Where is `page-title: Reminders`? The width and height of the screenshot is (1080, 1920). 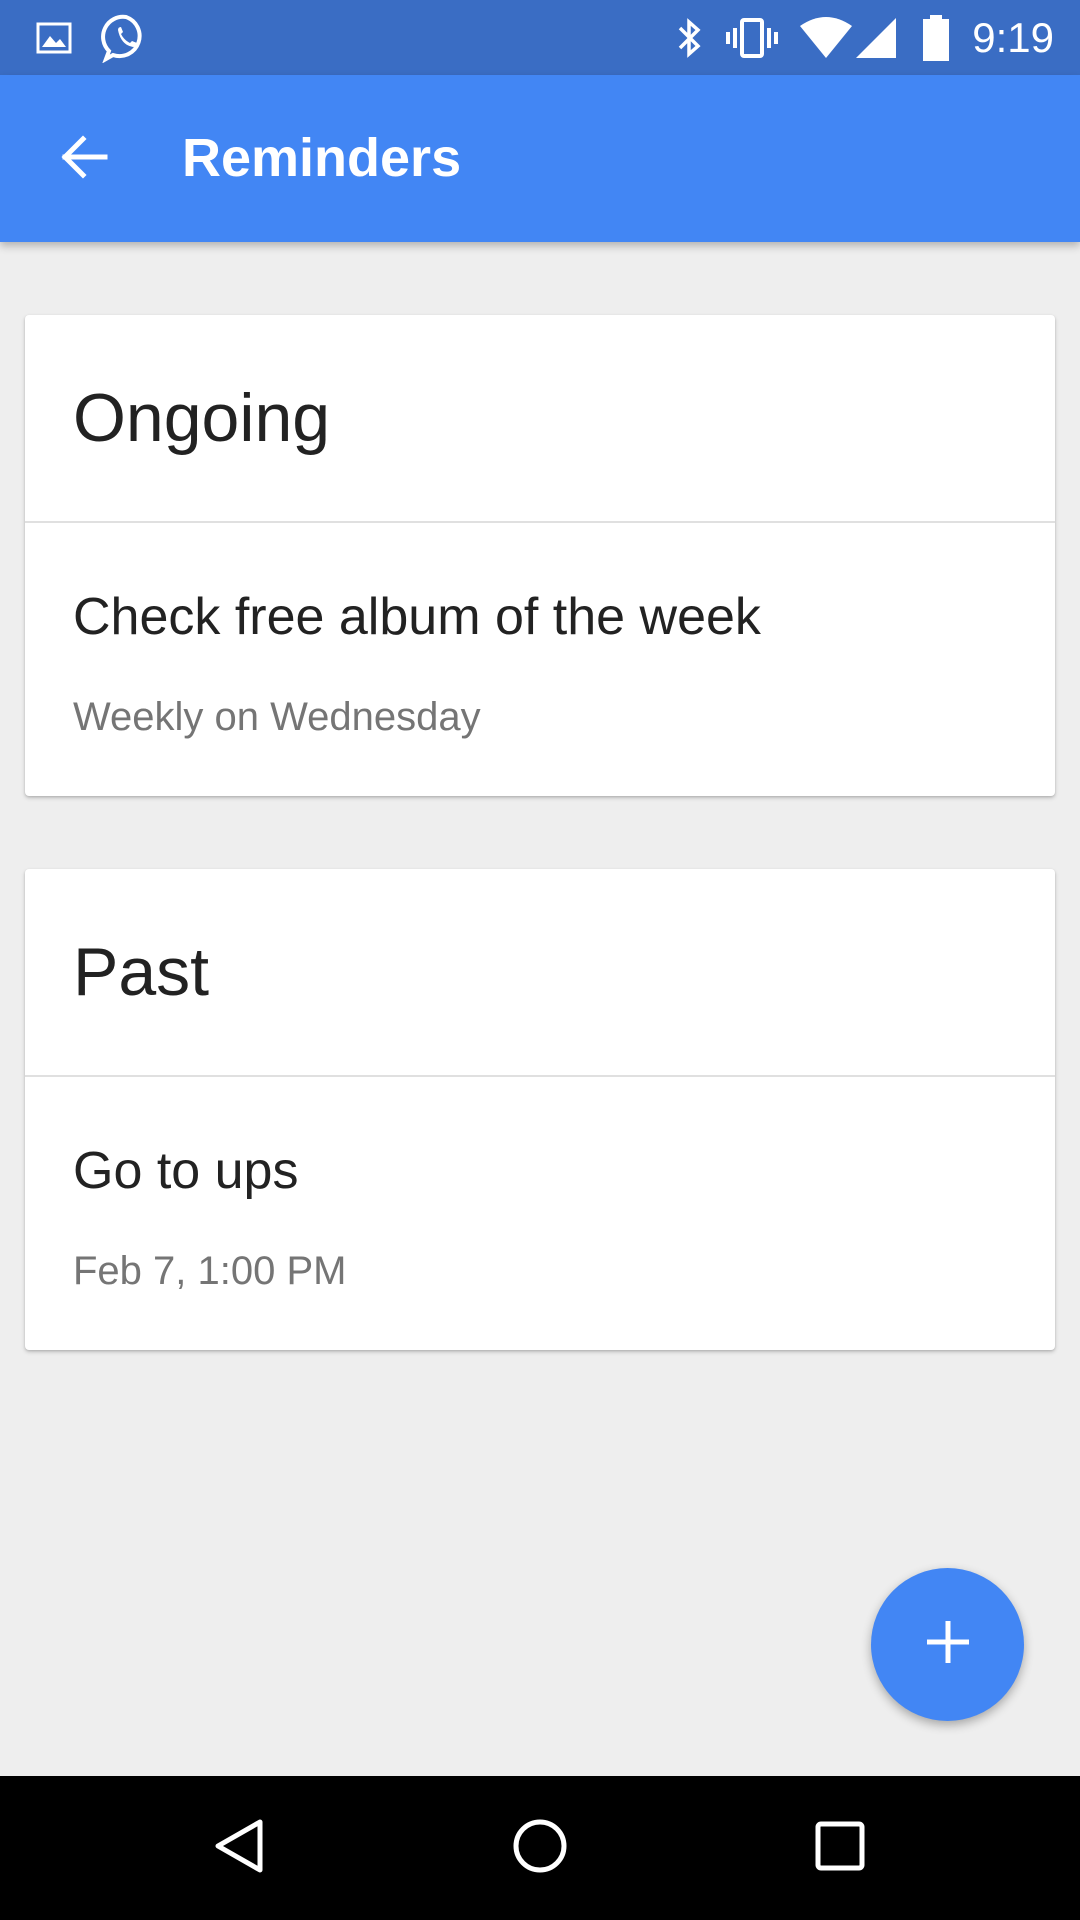 page-title: Reminders is located at coordinates (322, 158).